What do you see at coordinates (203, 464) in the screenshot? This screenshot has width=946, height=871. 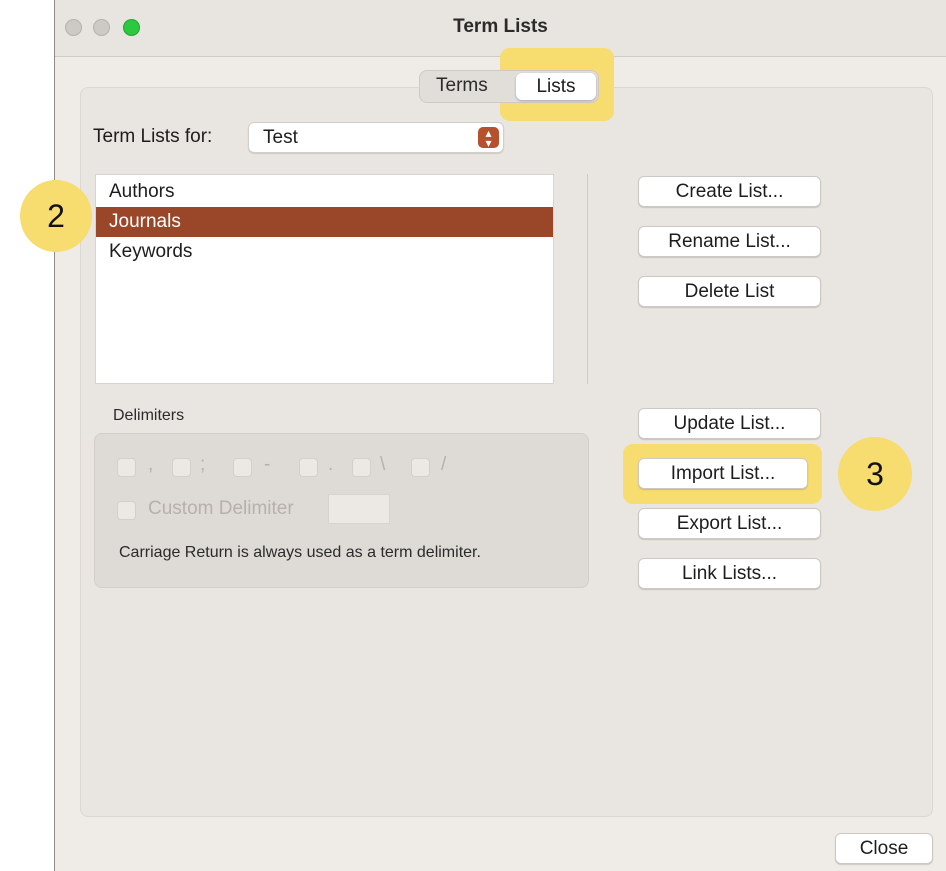 I see `delimiter-semicolon-label: ;` at bounding box center [203, 464].